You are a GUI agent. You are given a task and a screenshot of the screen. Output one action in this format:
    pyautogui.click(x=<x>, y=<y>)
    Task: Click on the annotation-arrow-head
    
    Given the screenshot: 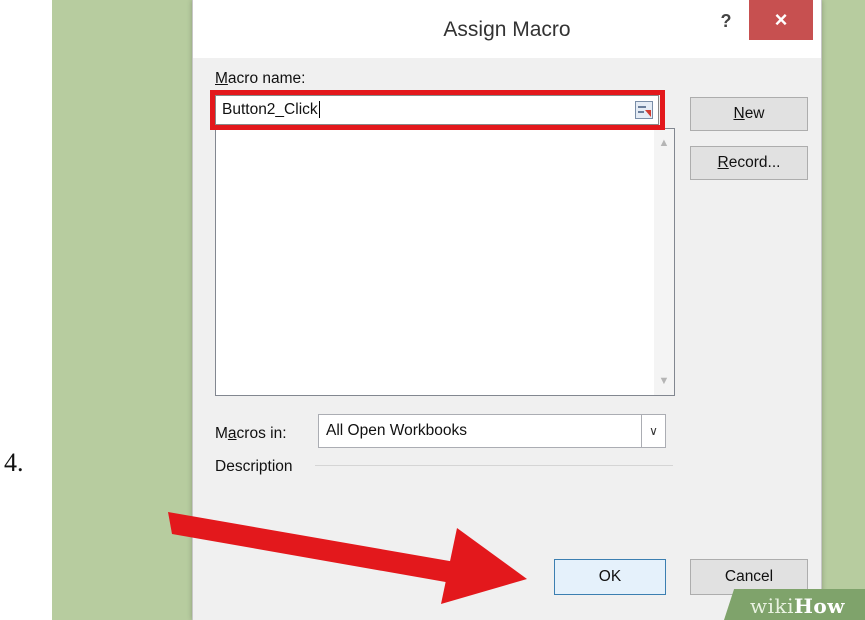 What is the action you would take?
    pyautogui.click(x=484, y=566)
    